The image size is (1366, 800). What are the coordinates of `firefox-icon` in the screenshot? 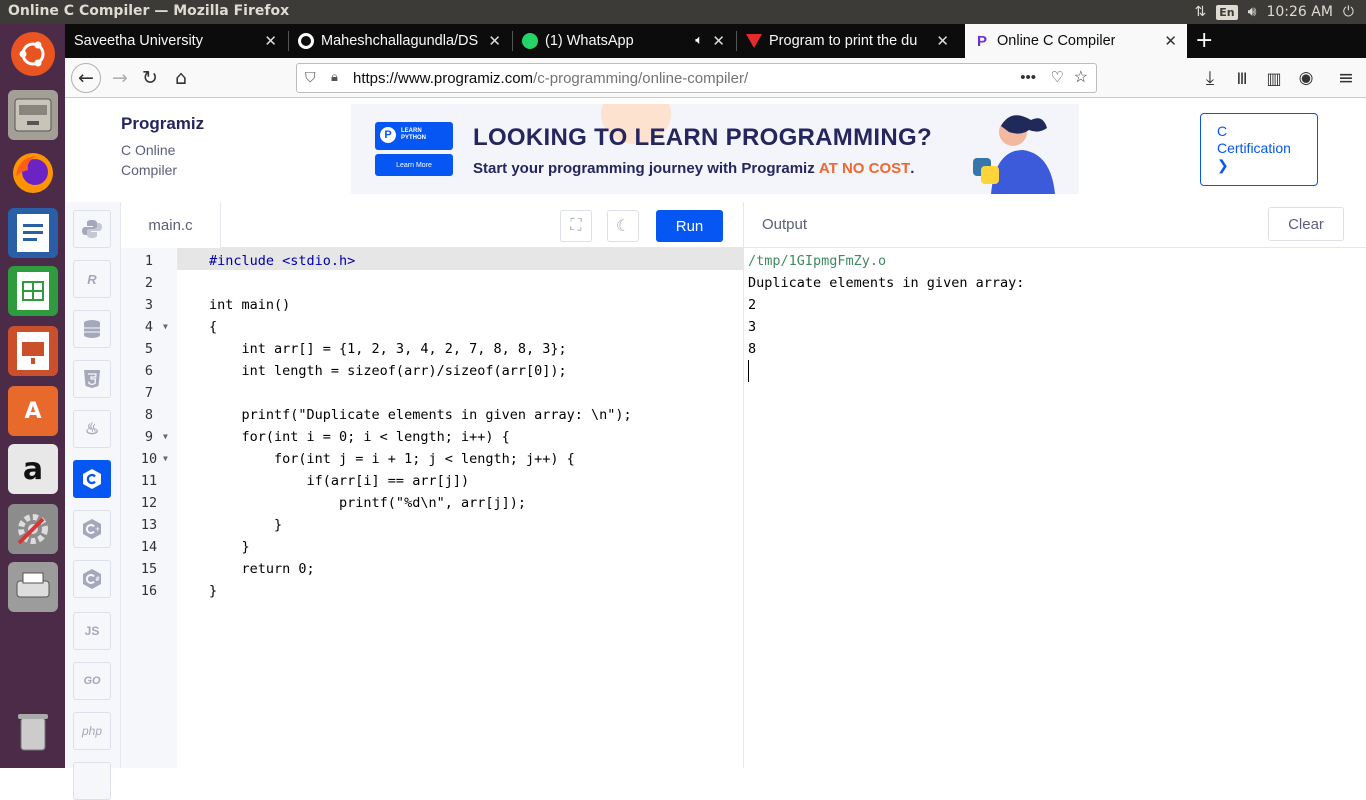 It's located at (33, 173).